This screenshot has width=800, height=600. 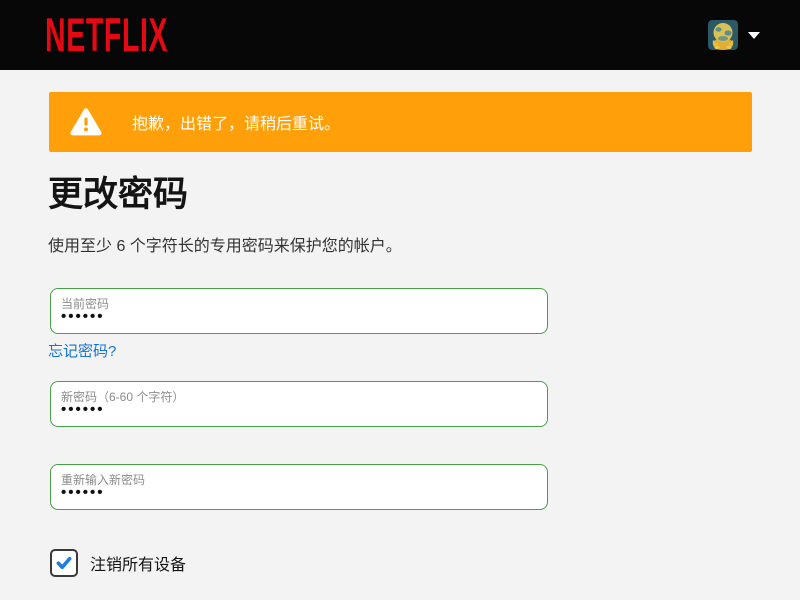 I want to click on checkmark-icon, so click(x=64, y=563).